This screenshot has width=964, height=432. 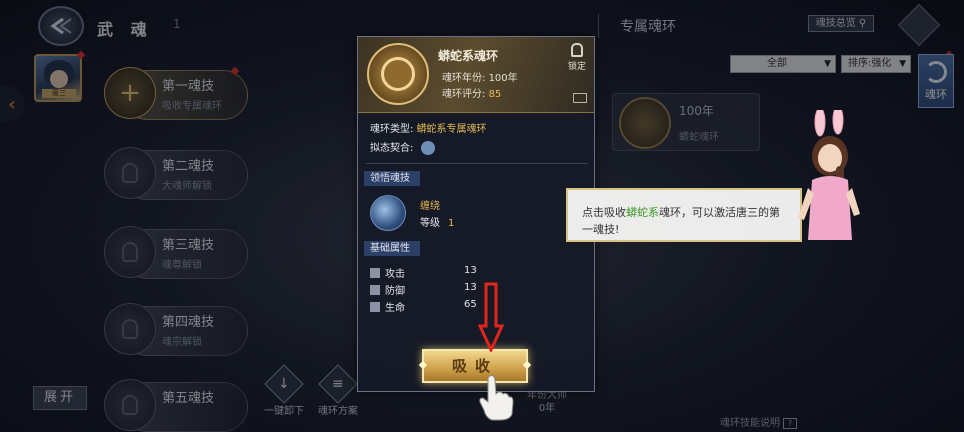 What do you see at coordinates (398, 74) in the screenshot?
I see `ring-emblem-icon` at bounding box center [398, 74].